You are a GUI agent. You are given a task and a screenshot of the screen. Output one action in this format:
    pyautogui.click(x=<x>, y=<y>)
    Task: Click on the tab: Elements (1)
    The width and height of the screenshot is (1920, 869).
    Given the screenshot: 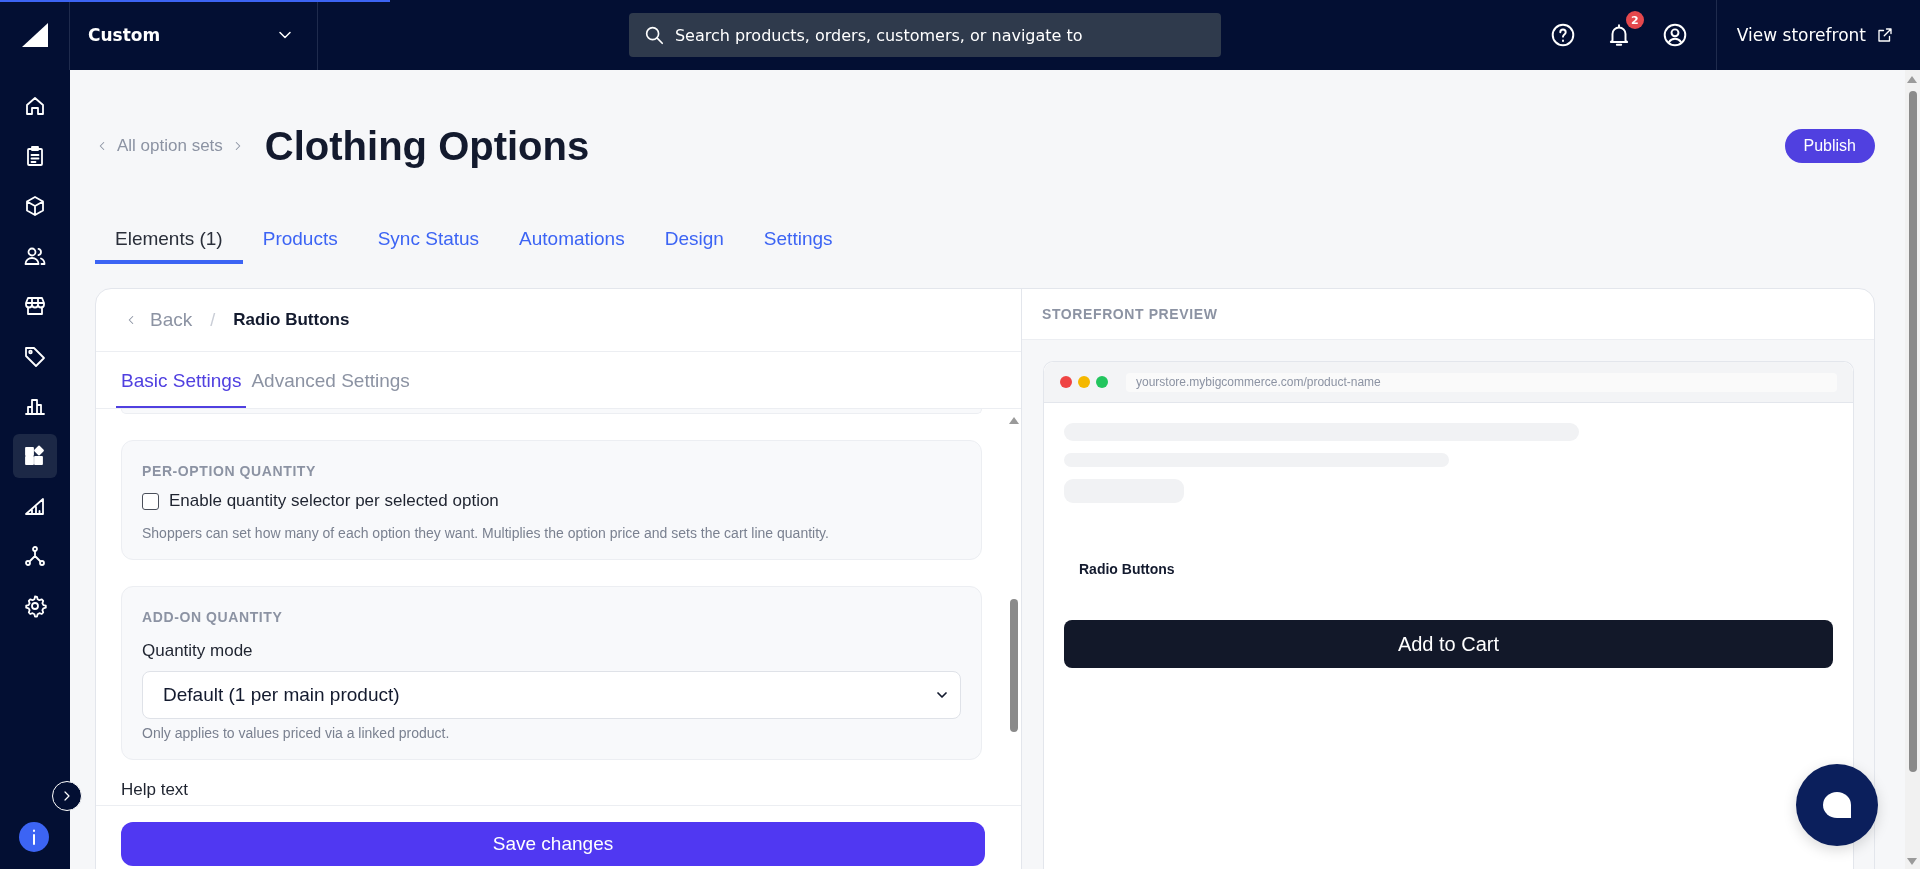 What is the action you would take?
    pyautogui.click(x=169, y=242)
    